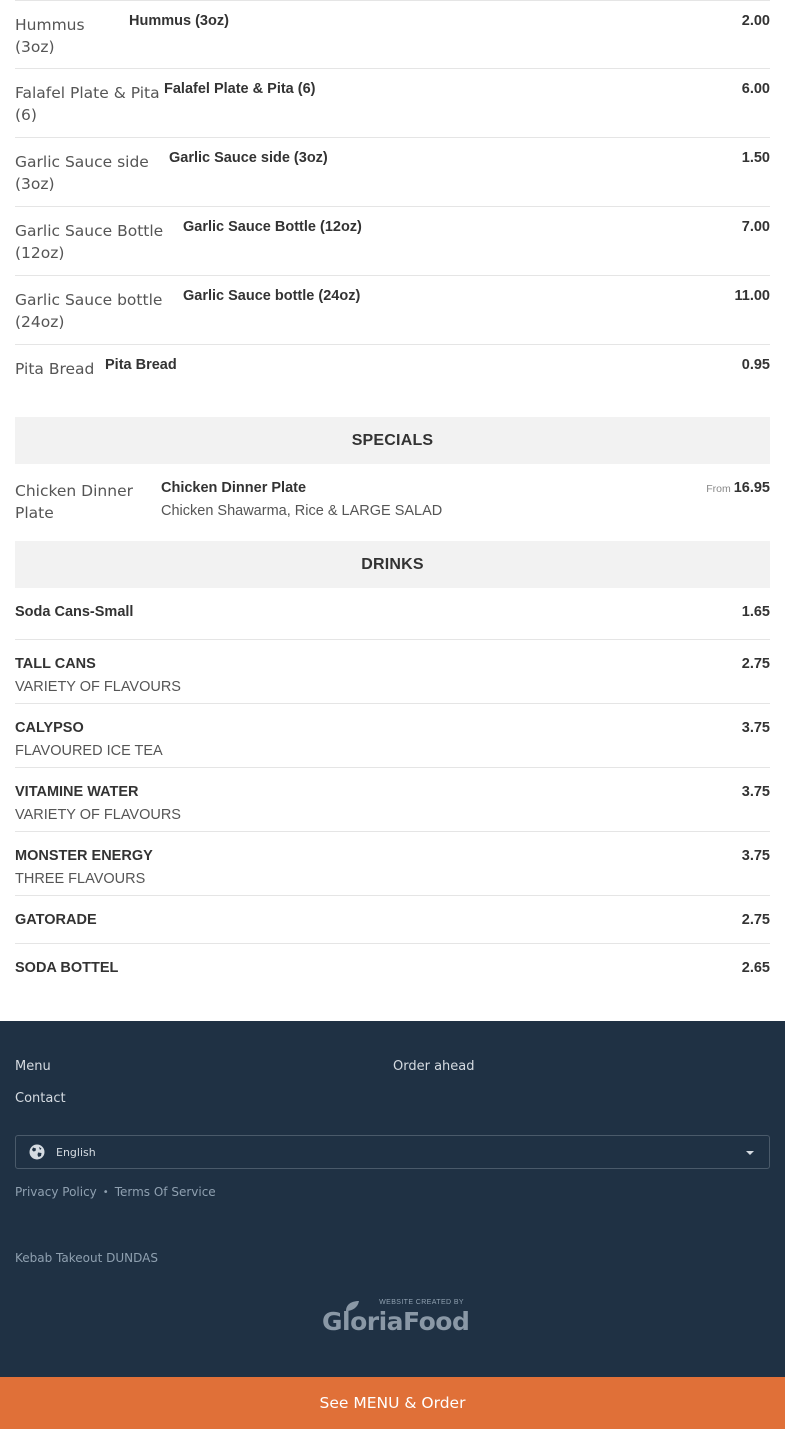  I want to click on item-image-alt: Chicken Dinner Plate, so click(74, 502).